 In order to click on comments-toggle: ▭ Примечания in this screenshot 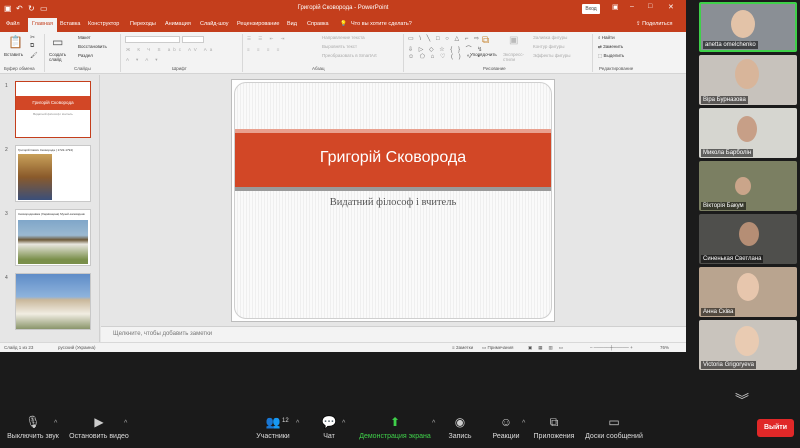, I will do `click(498, 348)`.